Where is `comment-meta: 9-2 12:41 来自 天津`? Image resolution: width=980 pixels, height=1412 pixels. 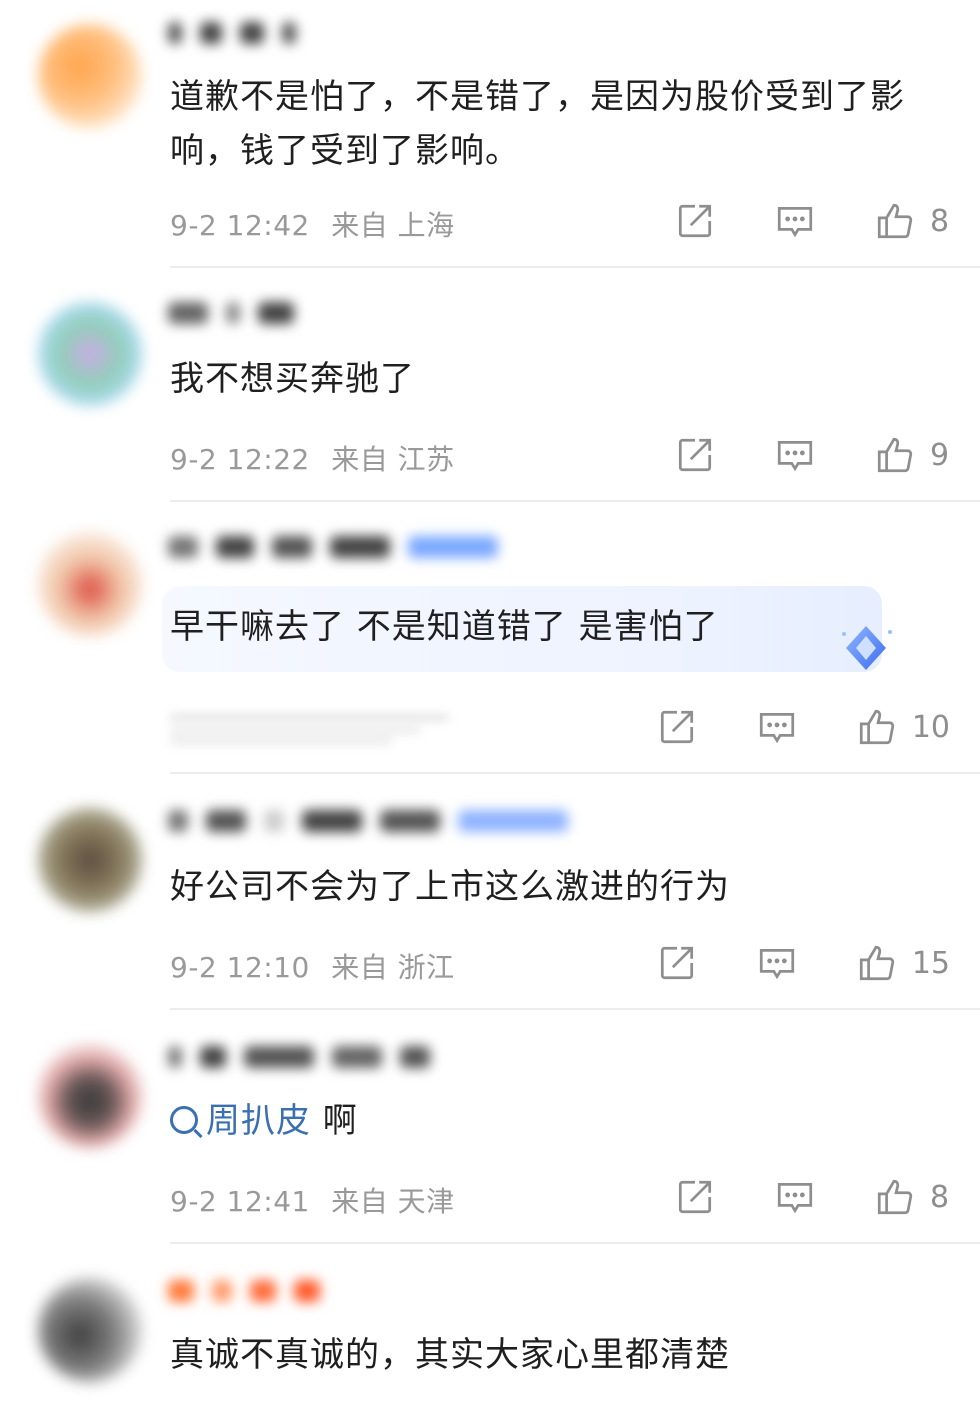
comment-meta: 9-2 12:41 来自 天津 is located at coordinates (312, 1200).